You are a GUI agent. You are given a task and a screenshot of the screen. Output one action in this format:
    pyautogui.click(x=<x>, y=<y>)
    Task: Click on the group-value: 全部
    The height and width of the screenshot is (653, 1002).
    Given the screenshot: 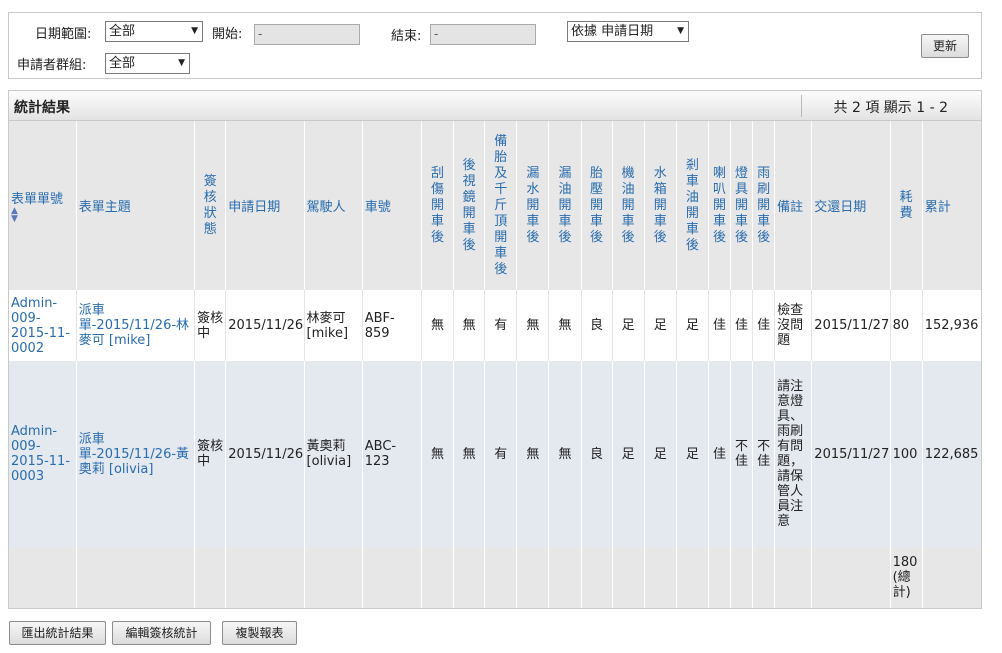 What is the action you would take?
    pyautogui.click(x=122, y=63)
    